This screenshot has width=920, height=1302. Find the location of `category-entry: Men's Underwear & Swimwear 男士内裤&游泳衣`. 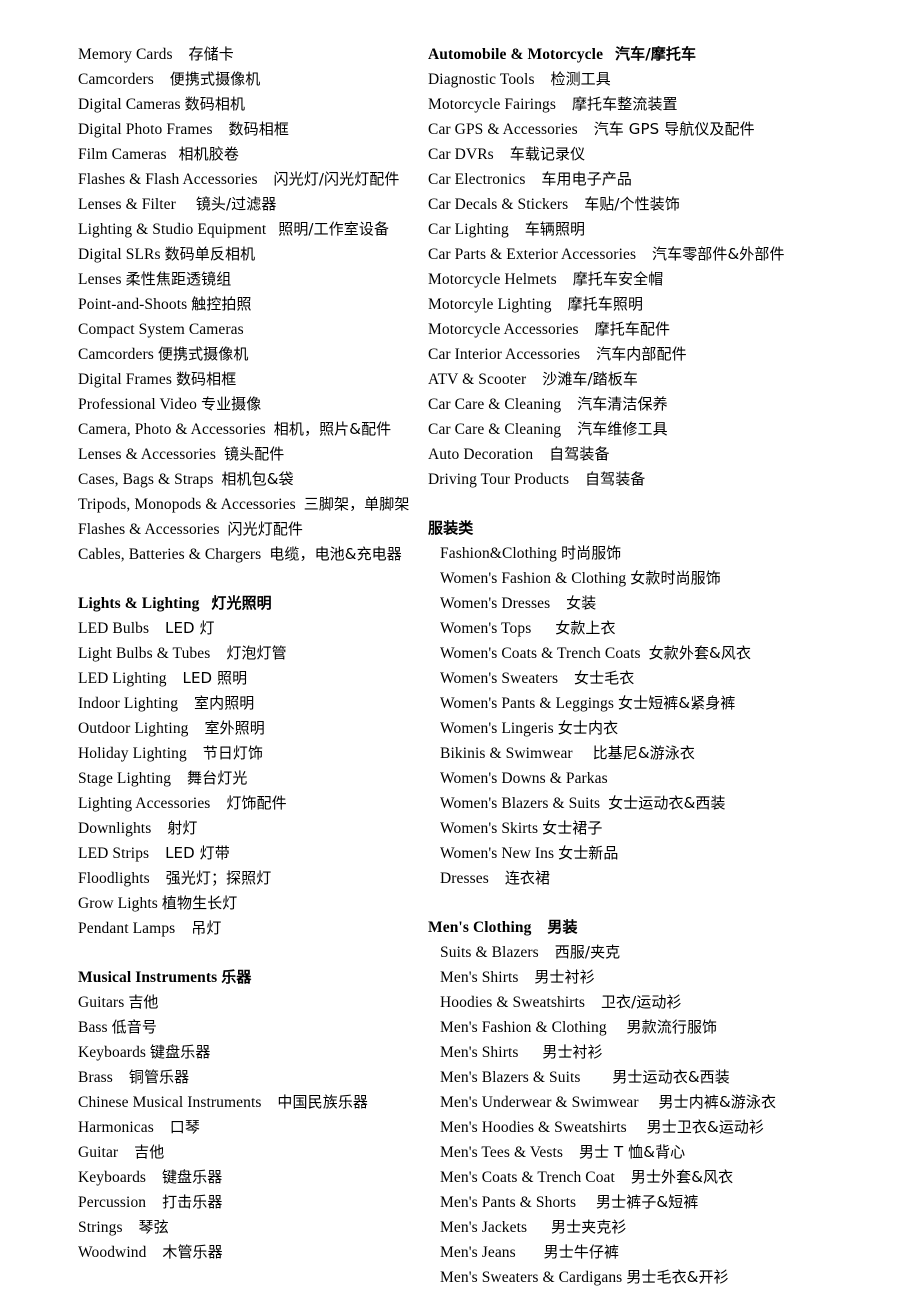

category-entry: Men's Underwear & Swimwear 男士内裤&游泳衣 is located at coordinates (674, 1102).